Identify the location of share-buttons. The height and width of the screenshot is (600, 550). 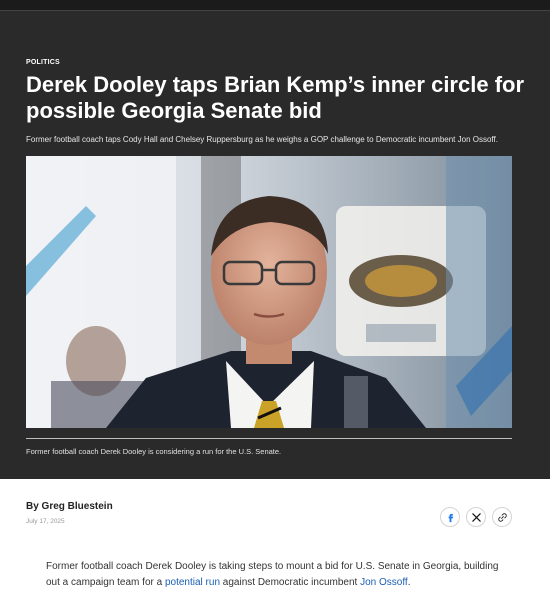
(476, 517).